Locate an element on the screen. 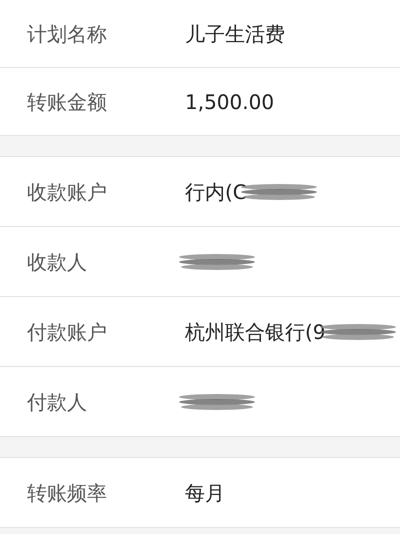 The width and height of the screenshot is (400, 534). field-value: 儿子生活费 is located at coordinates (235, 34).